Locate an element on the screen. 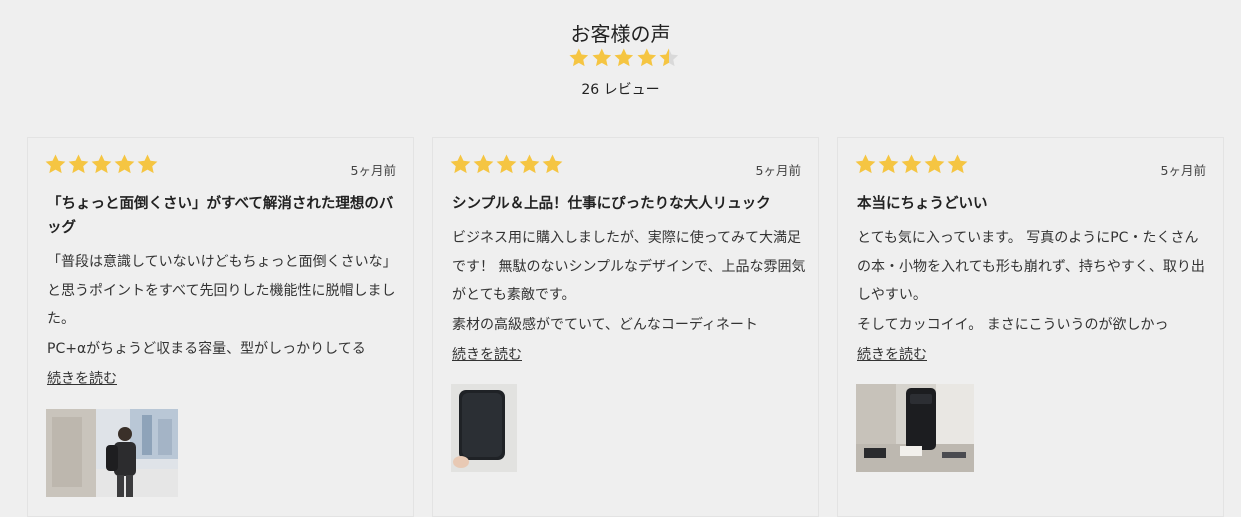 Image resolution: width=1241 pixels, height=517 pixels. average-rating-stars is located at coordinates (624, 60).